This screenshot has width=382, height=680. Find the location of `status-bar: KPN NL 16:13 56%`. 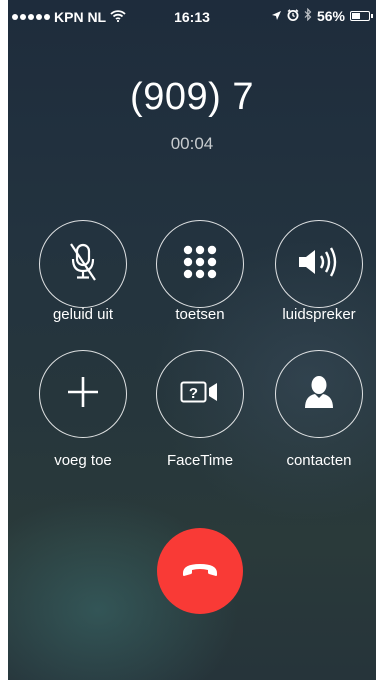

status-bar: KPN NL 16:13 56% is located at coordinates (192, 18).